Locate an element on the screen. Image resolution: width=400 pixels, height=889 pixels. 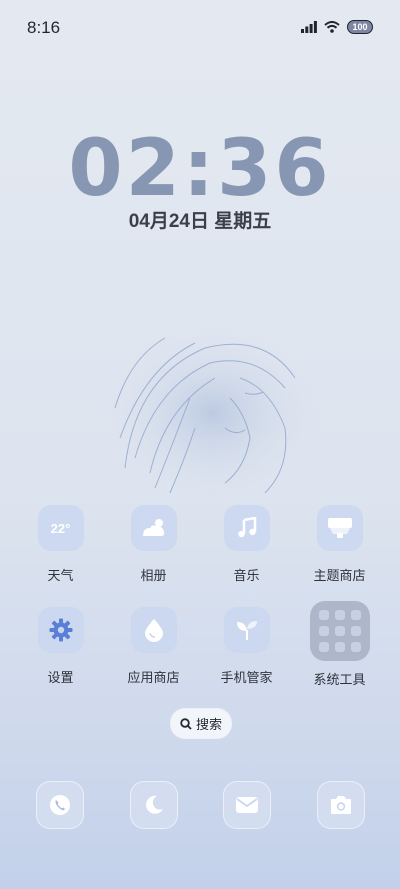
app-label: 音乐 is located at coordinates (246, 575).